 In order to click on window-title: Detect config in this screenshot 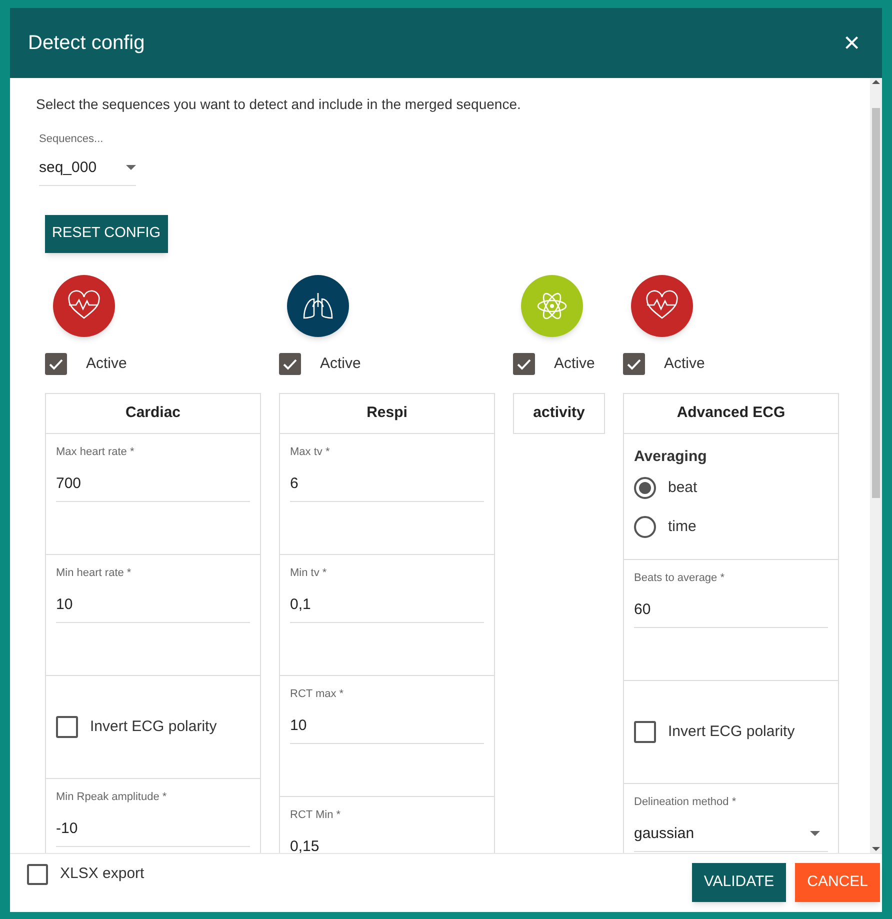, I will do `click(86, 43)`.